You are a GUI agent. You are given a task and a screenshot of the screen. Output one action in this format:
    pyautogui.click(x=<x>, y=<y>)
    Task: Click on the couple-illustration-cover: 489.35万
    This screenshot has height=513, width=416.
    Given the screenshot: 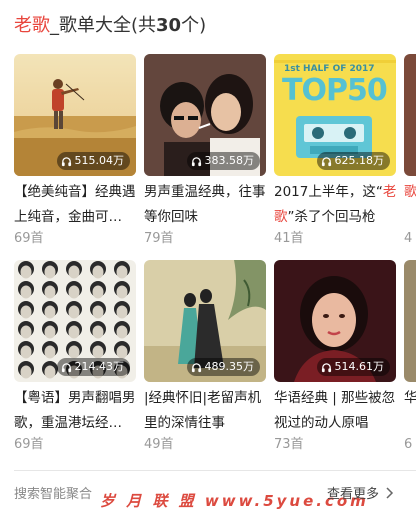 What is the action you would take?
    pyautogui.click(x=205, y=321)
    